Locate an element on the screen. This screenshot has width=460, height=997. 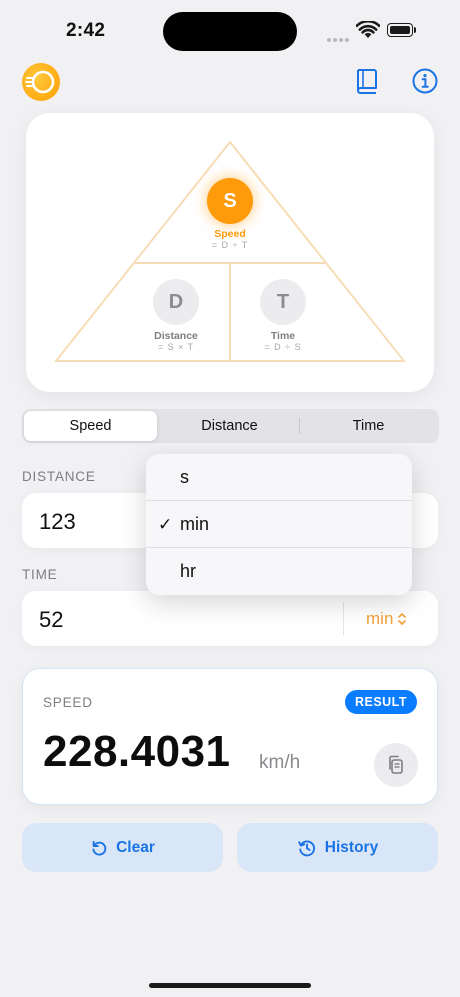
time-value: 52 is located at coordinates (51, 620).